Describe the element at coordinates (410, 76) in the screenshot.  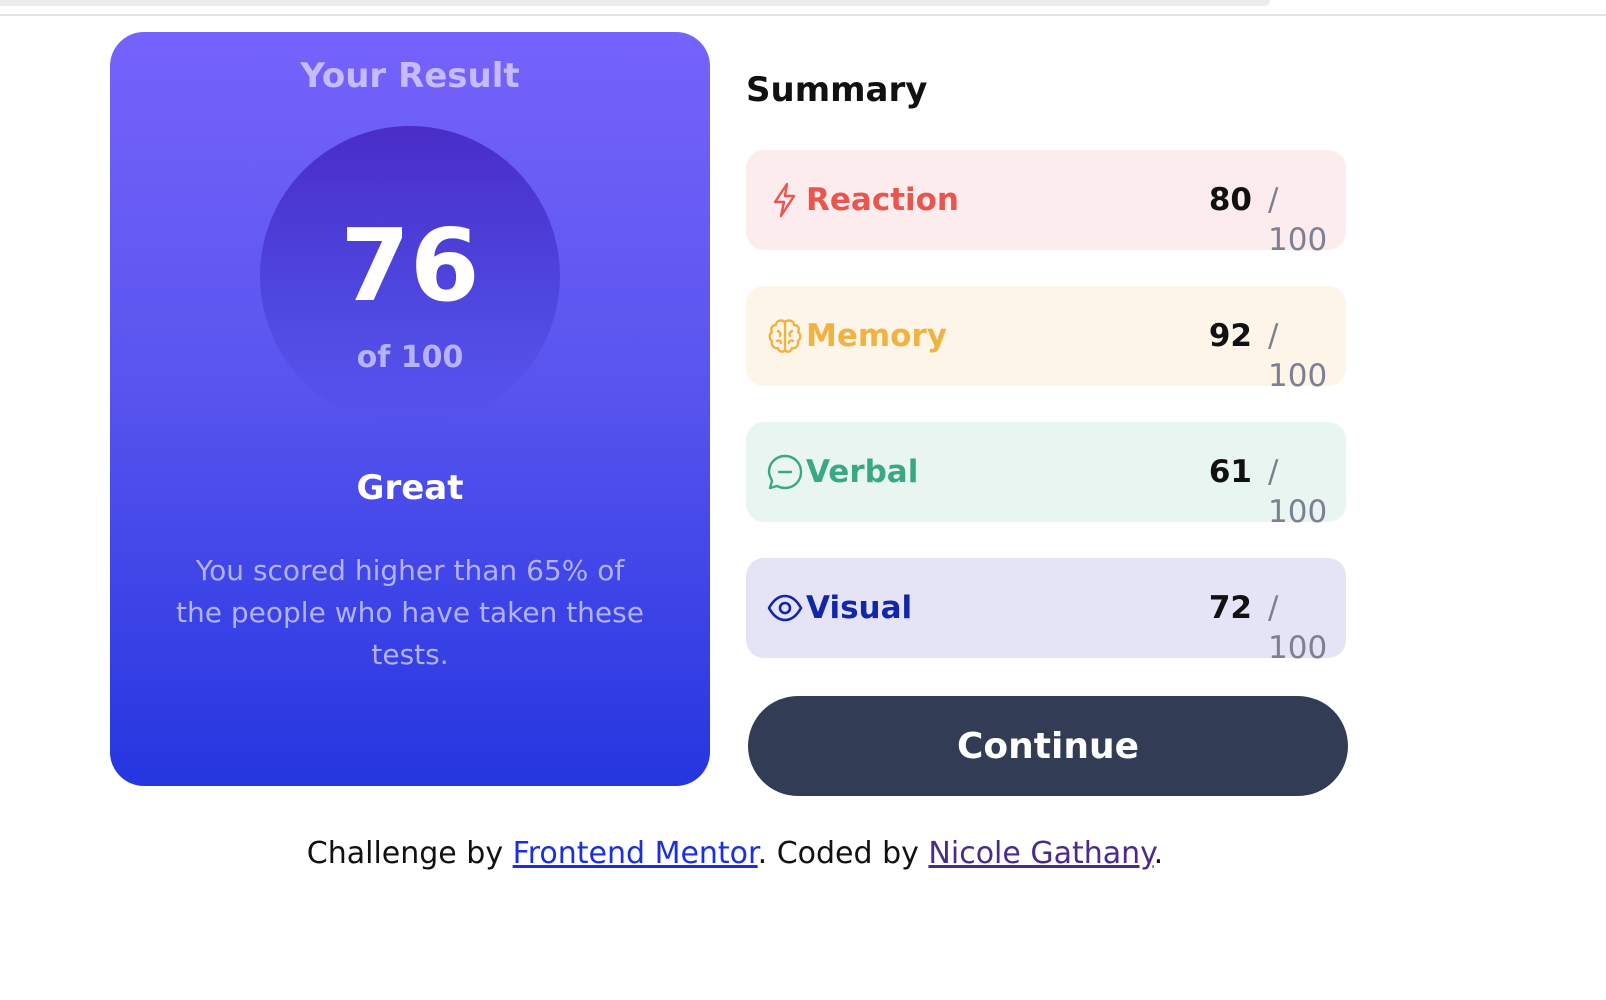
I see `result-title: Your Result` at that location.